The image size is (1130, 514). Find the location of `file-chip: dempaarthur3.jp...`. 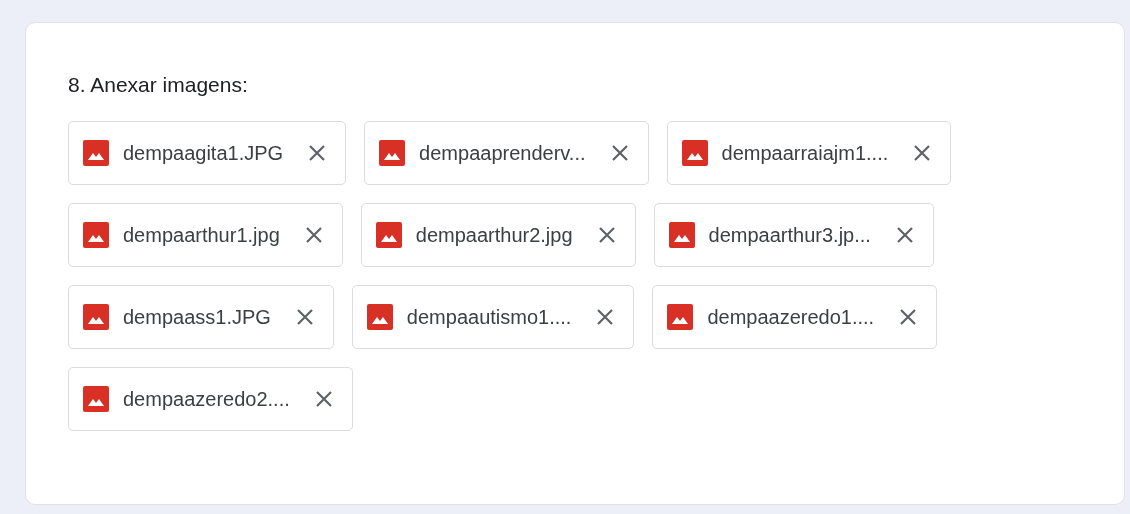

file-chip: dempaarthur3.jp... is located at coordinates (793, 235).